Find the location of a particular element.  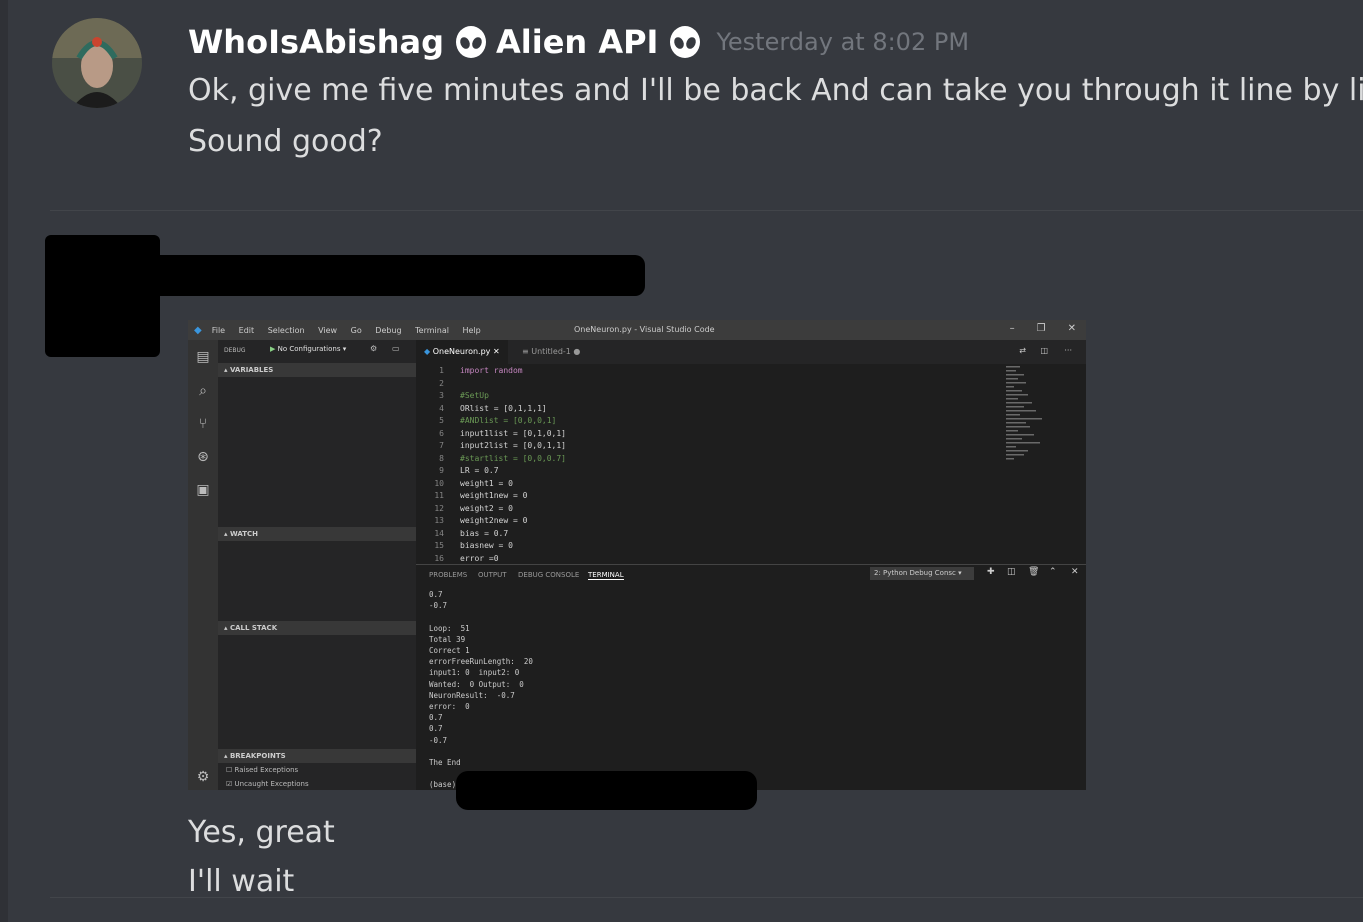

menu-selection: Selection is located at coordinates (286, 330).